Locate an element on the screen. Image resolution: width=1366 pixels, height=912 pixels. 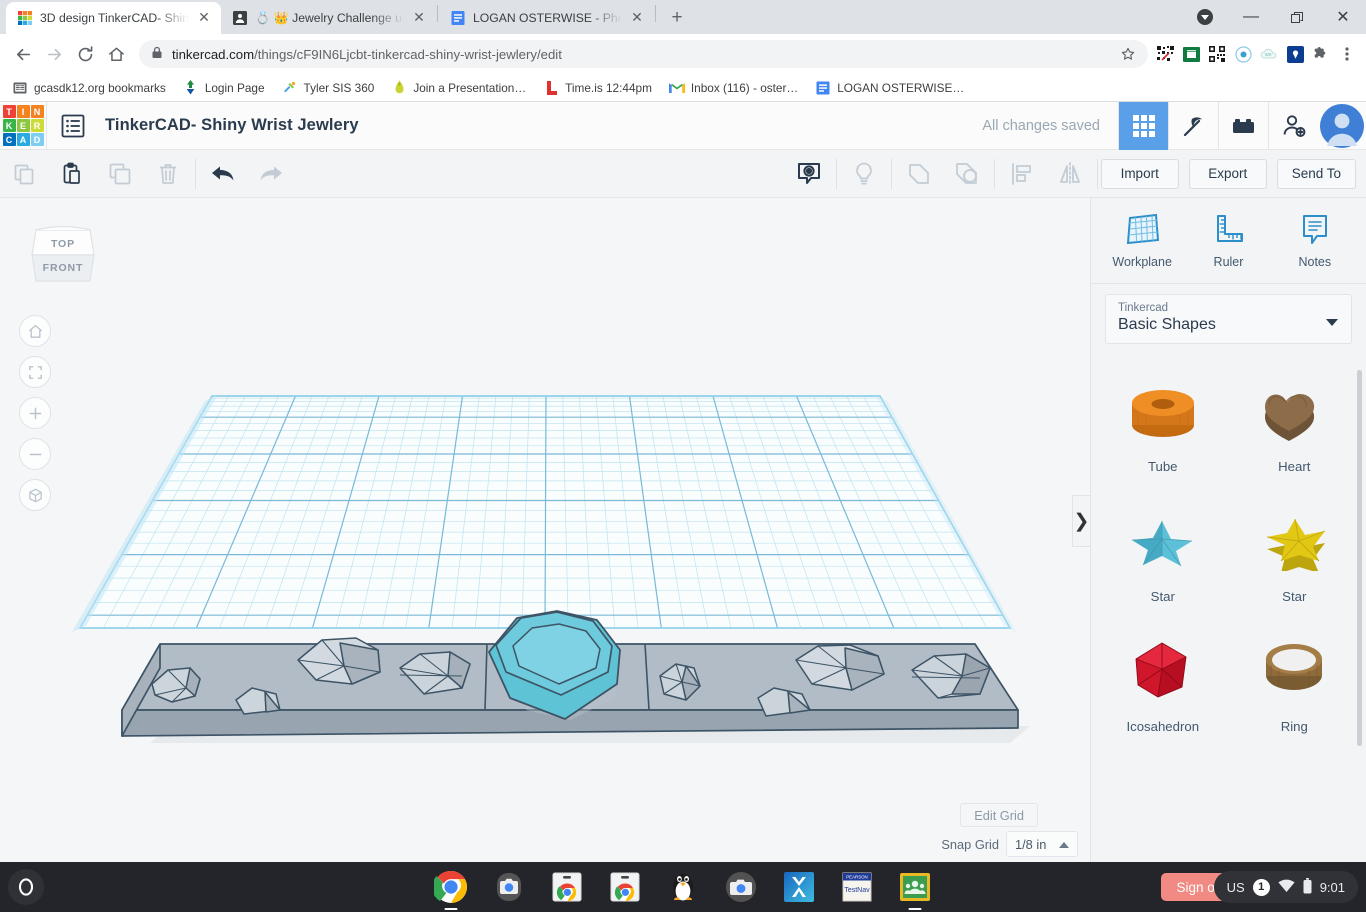
import-button: Import is located at coordinates (1139, 173).